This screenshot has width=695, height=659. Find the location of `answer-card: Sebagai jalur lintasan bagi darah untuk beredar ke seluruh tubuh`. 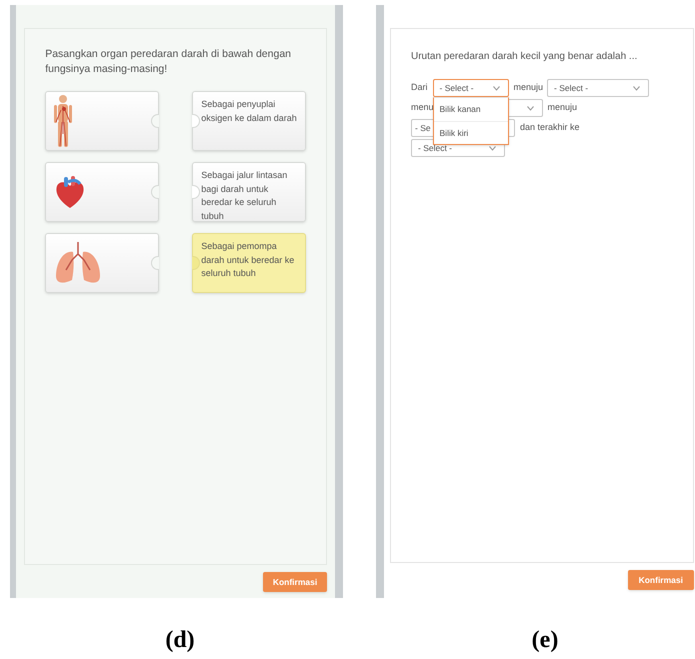

answer-card: Sebagai jalur lintasan bagi darah untuk beredar ke seluruh tubuh is located at coordinates (249, 192).